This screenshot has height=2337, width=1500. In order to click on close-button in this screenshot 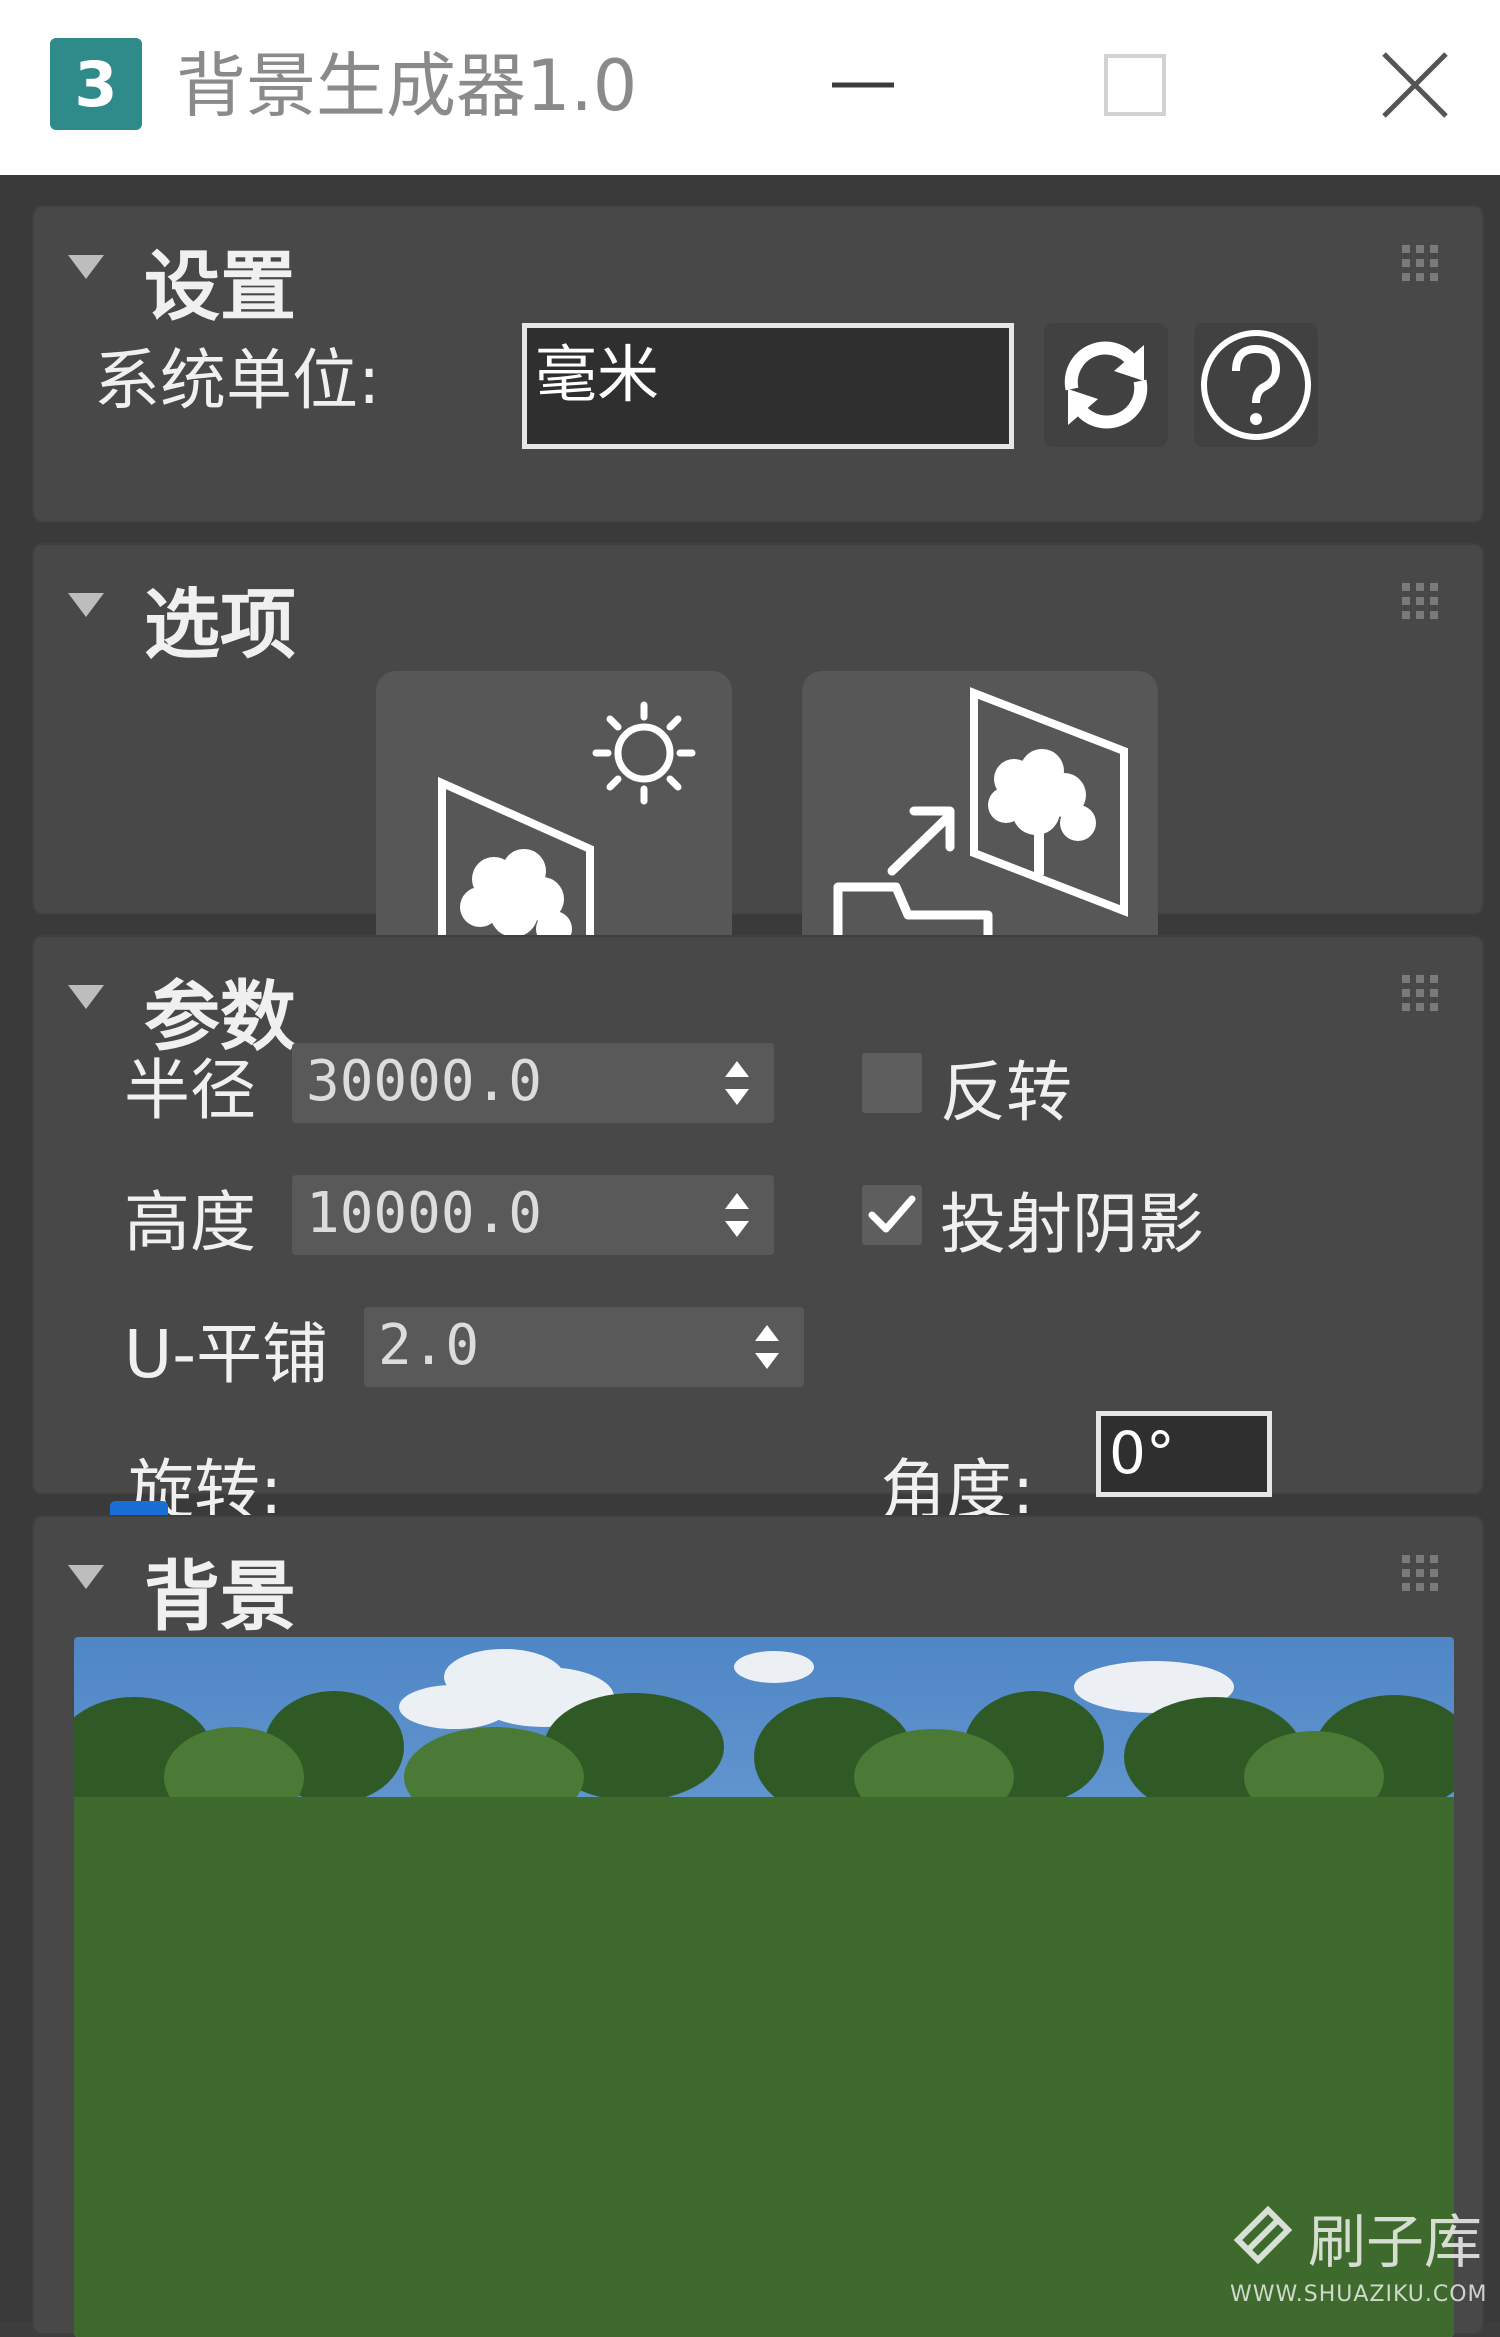, I will do `click(1415, 85)`.